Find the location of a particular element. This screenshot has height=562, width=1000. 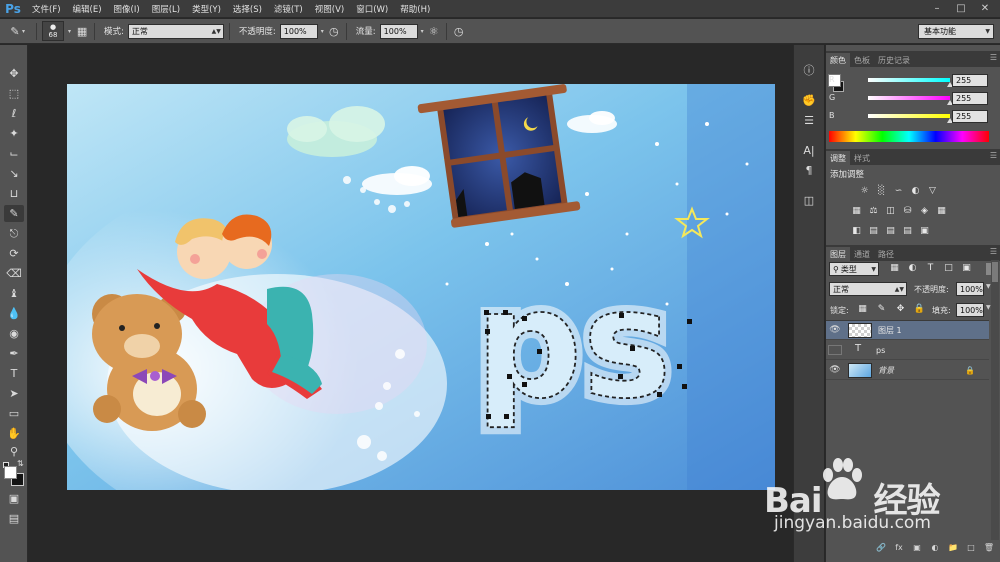

layer-row-layer1: 👁 图层 1 is located at coordinates (907, 330).